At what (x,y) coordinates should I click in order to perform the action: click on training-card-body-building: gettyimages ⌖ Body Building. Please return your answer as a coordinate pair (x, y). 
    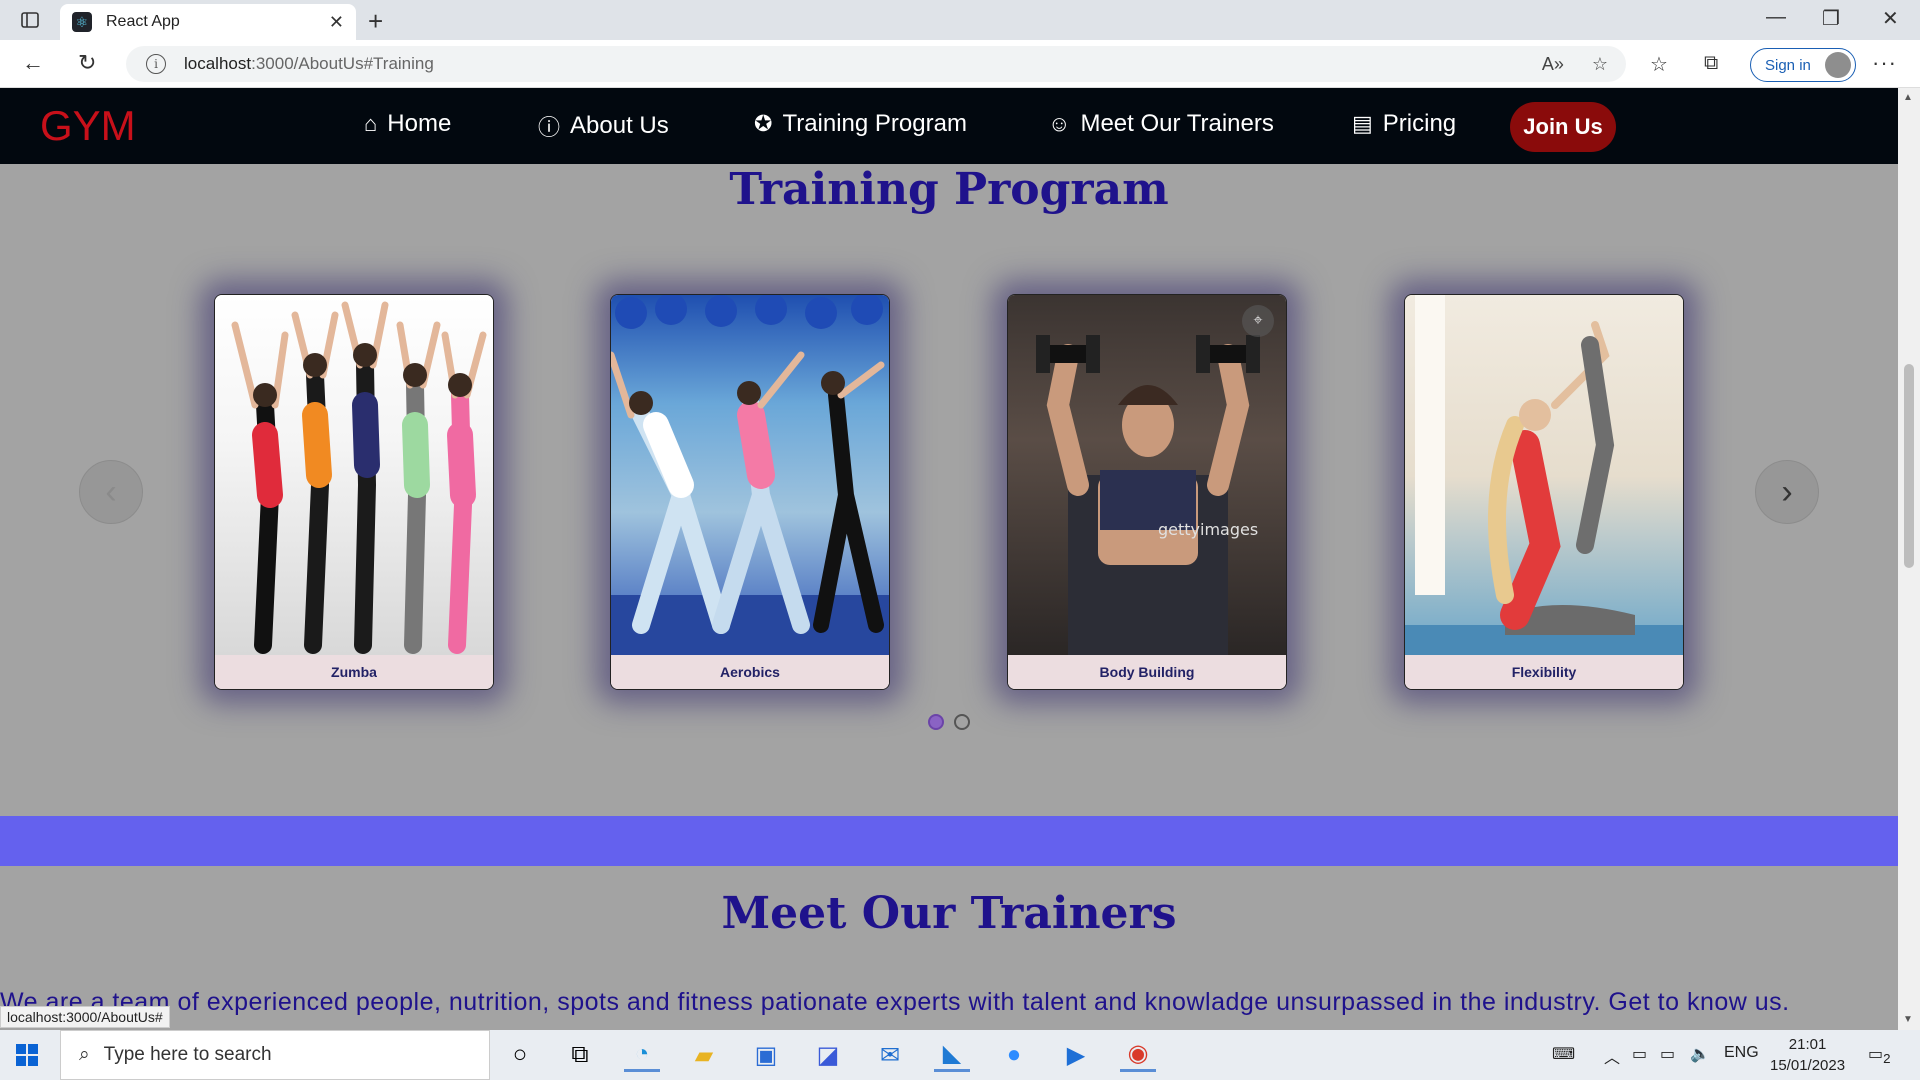
    Looking at the image, I should click on (1147, 492).